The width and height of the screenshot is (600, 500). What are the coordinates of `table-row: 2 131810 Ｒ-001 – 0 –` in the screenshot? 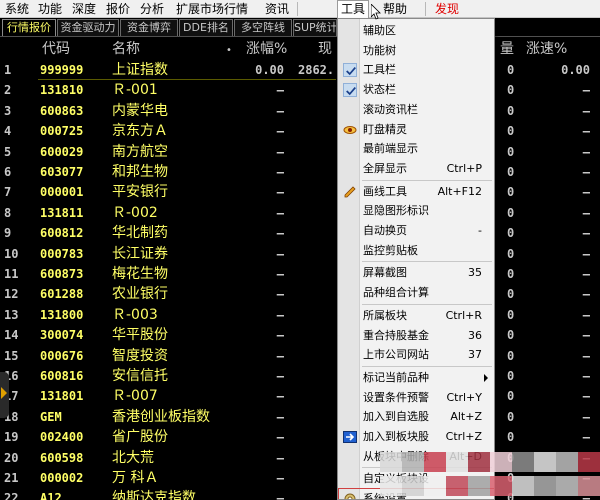 It's located at (300, 90).